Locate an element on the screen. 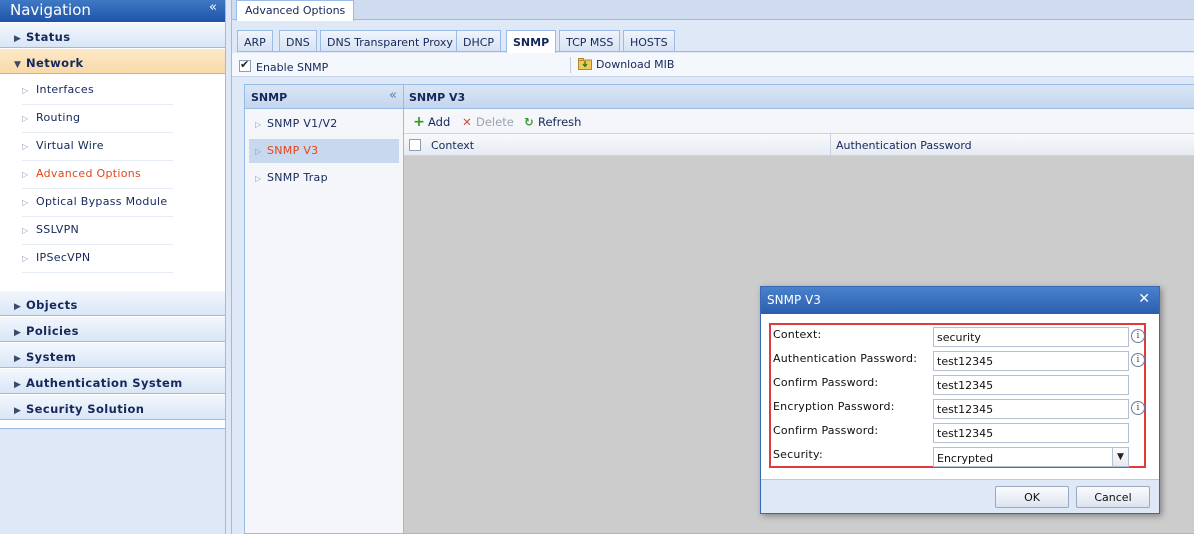  confirm-encryption-password-label: Confirm Password: is located at coordinates (826, 430).